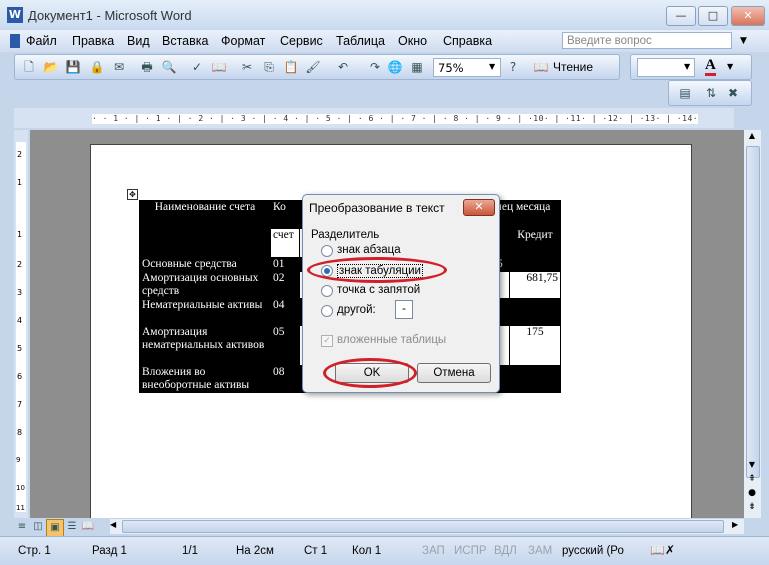 The image size is (769, 565). What do you see at coordinates (467, 67) in the screenshot?
I see `zoom-select: 75% ▼` at bounding box center [467, 67].